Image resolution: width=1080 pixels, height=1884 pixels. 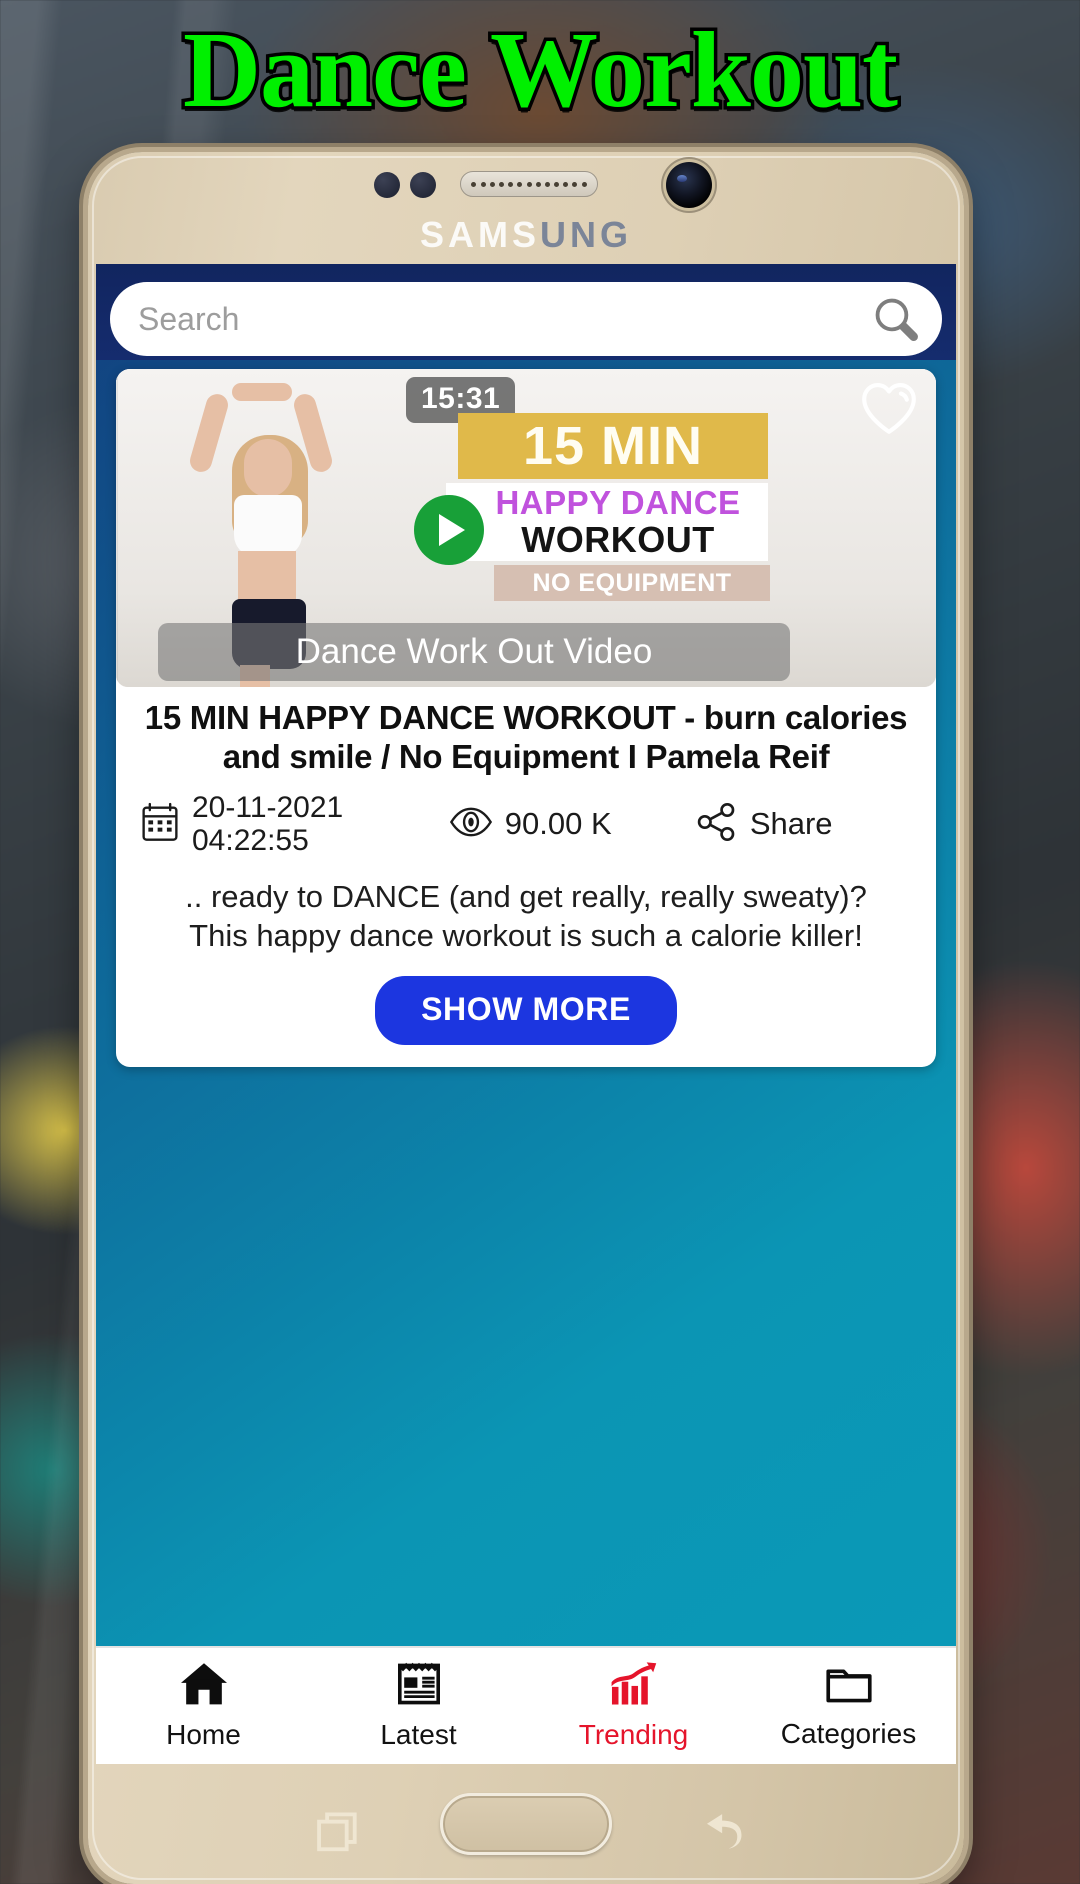 I want to click on news-icon, so click(x=419, y=1686).